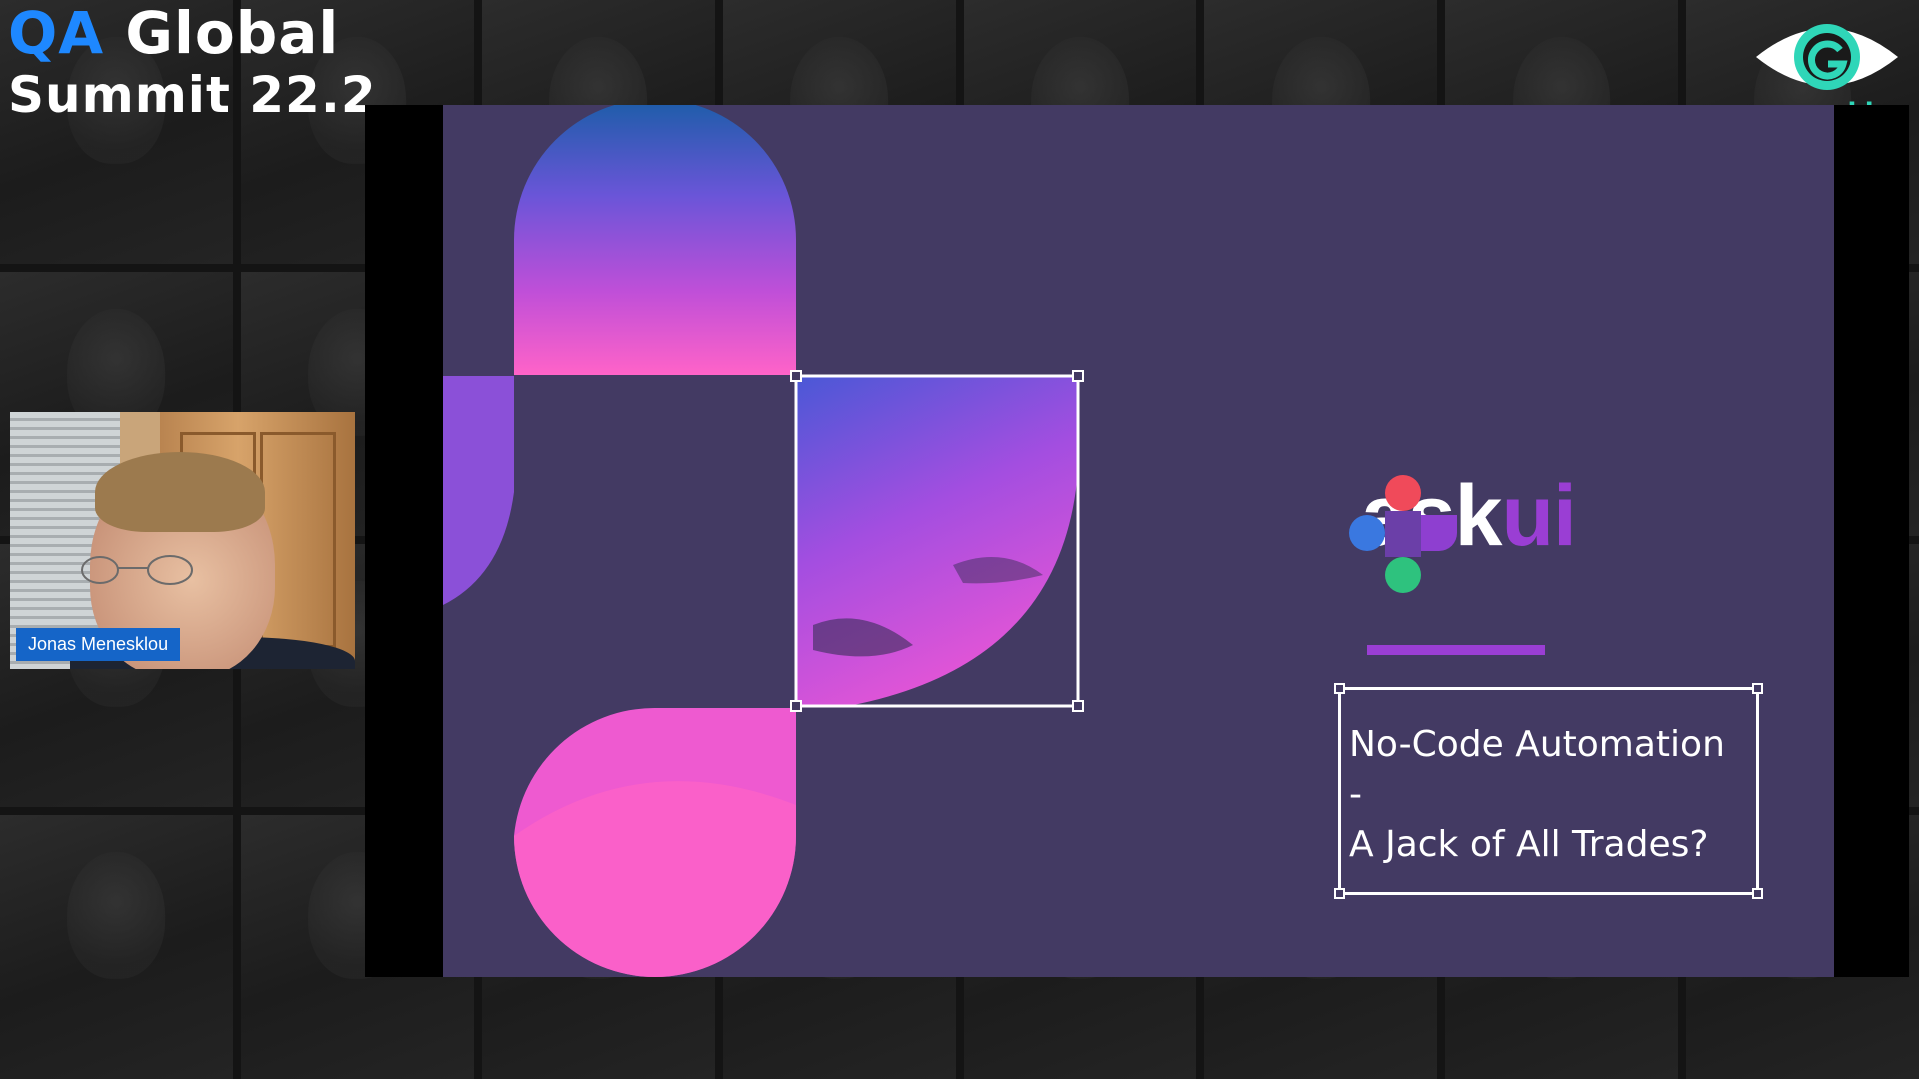  I want to click on participant-tile, so click(116, 947).